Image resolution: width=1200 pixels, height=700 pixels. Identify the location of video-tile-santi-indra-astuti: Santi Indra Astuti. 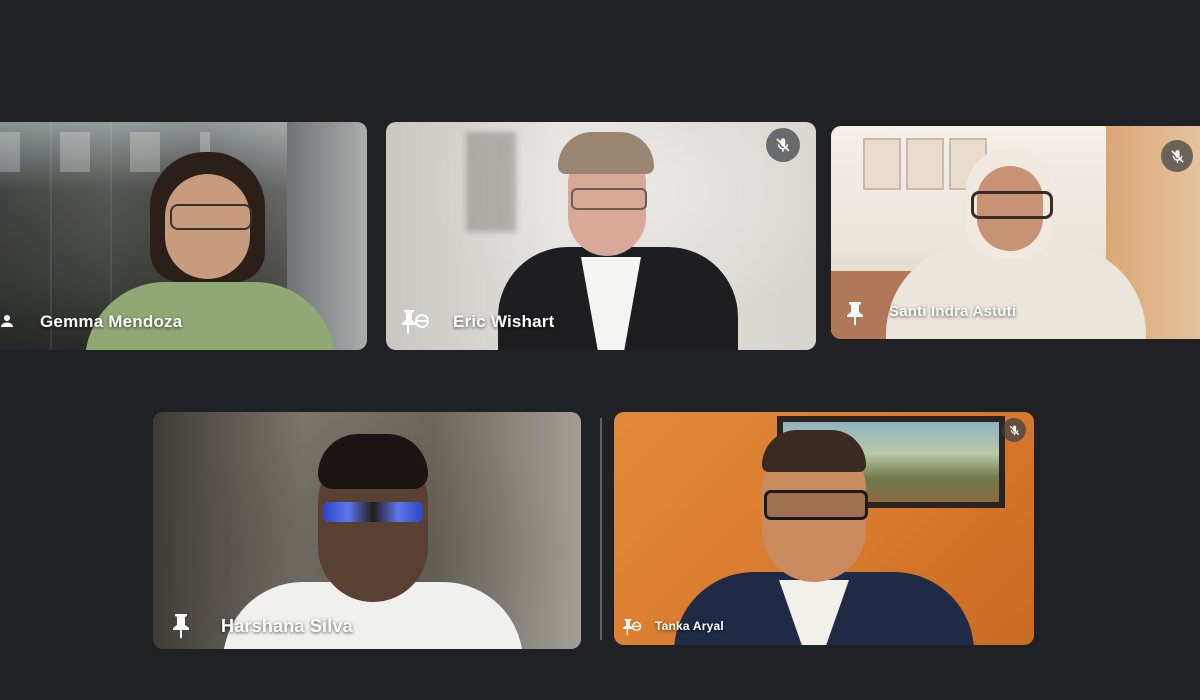
(1015, 232).